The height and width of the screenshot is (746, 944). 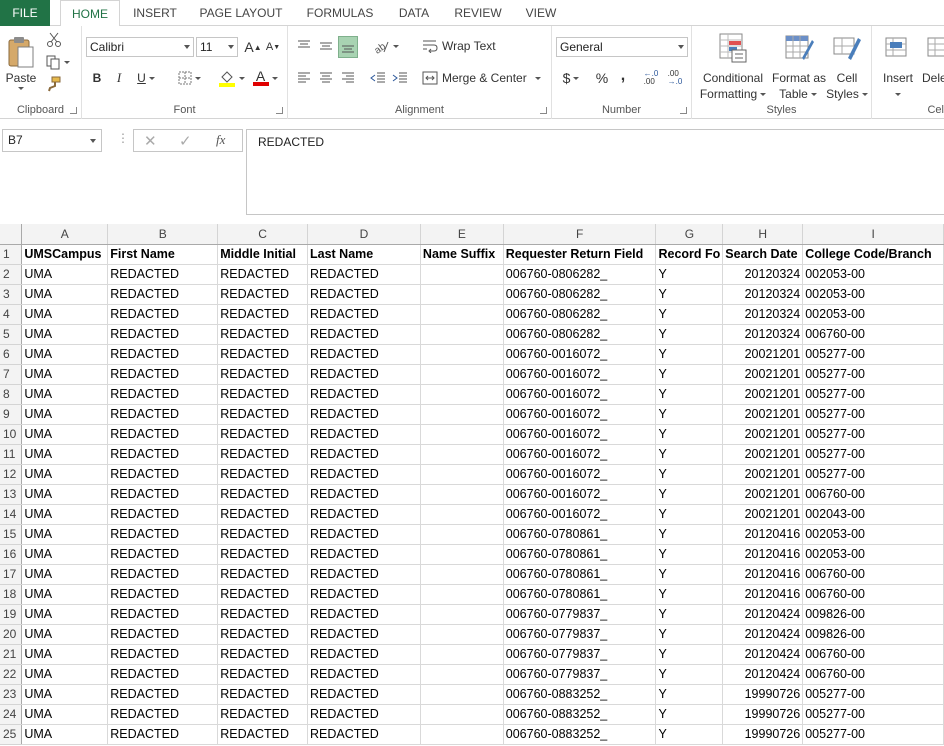 I want to click on cell-h21: 20120424, so click(x=763, y=654).